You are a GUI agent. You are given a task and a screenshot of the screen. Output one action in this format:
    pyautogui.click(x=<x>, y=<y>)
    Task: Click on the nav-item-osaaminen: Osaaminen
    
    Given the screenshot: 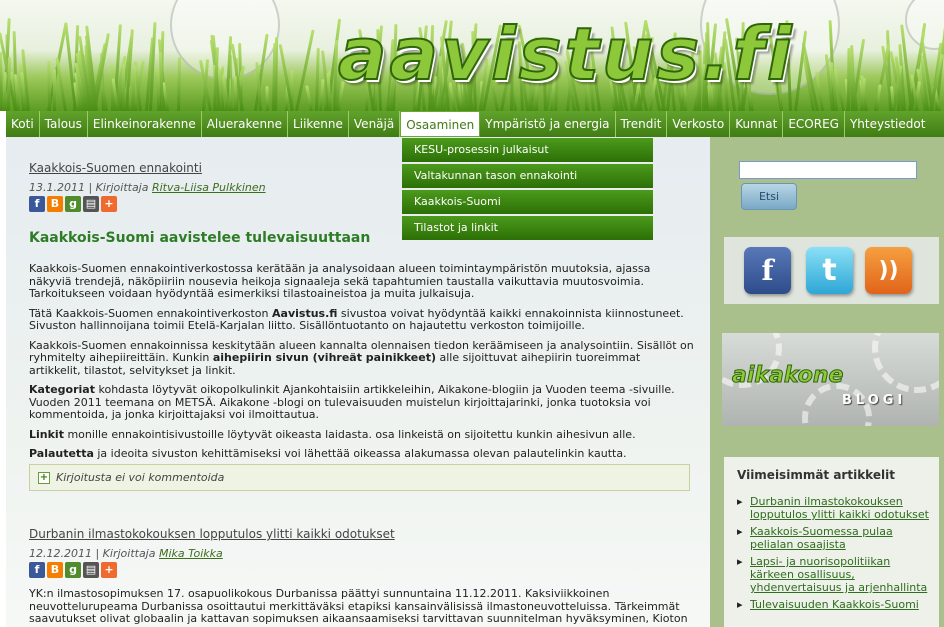 What is the action you would take?
    pyautogui.click(x=440, y=124)
    